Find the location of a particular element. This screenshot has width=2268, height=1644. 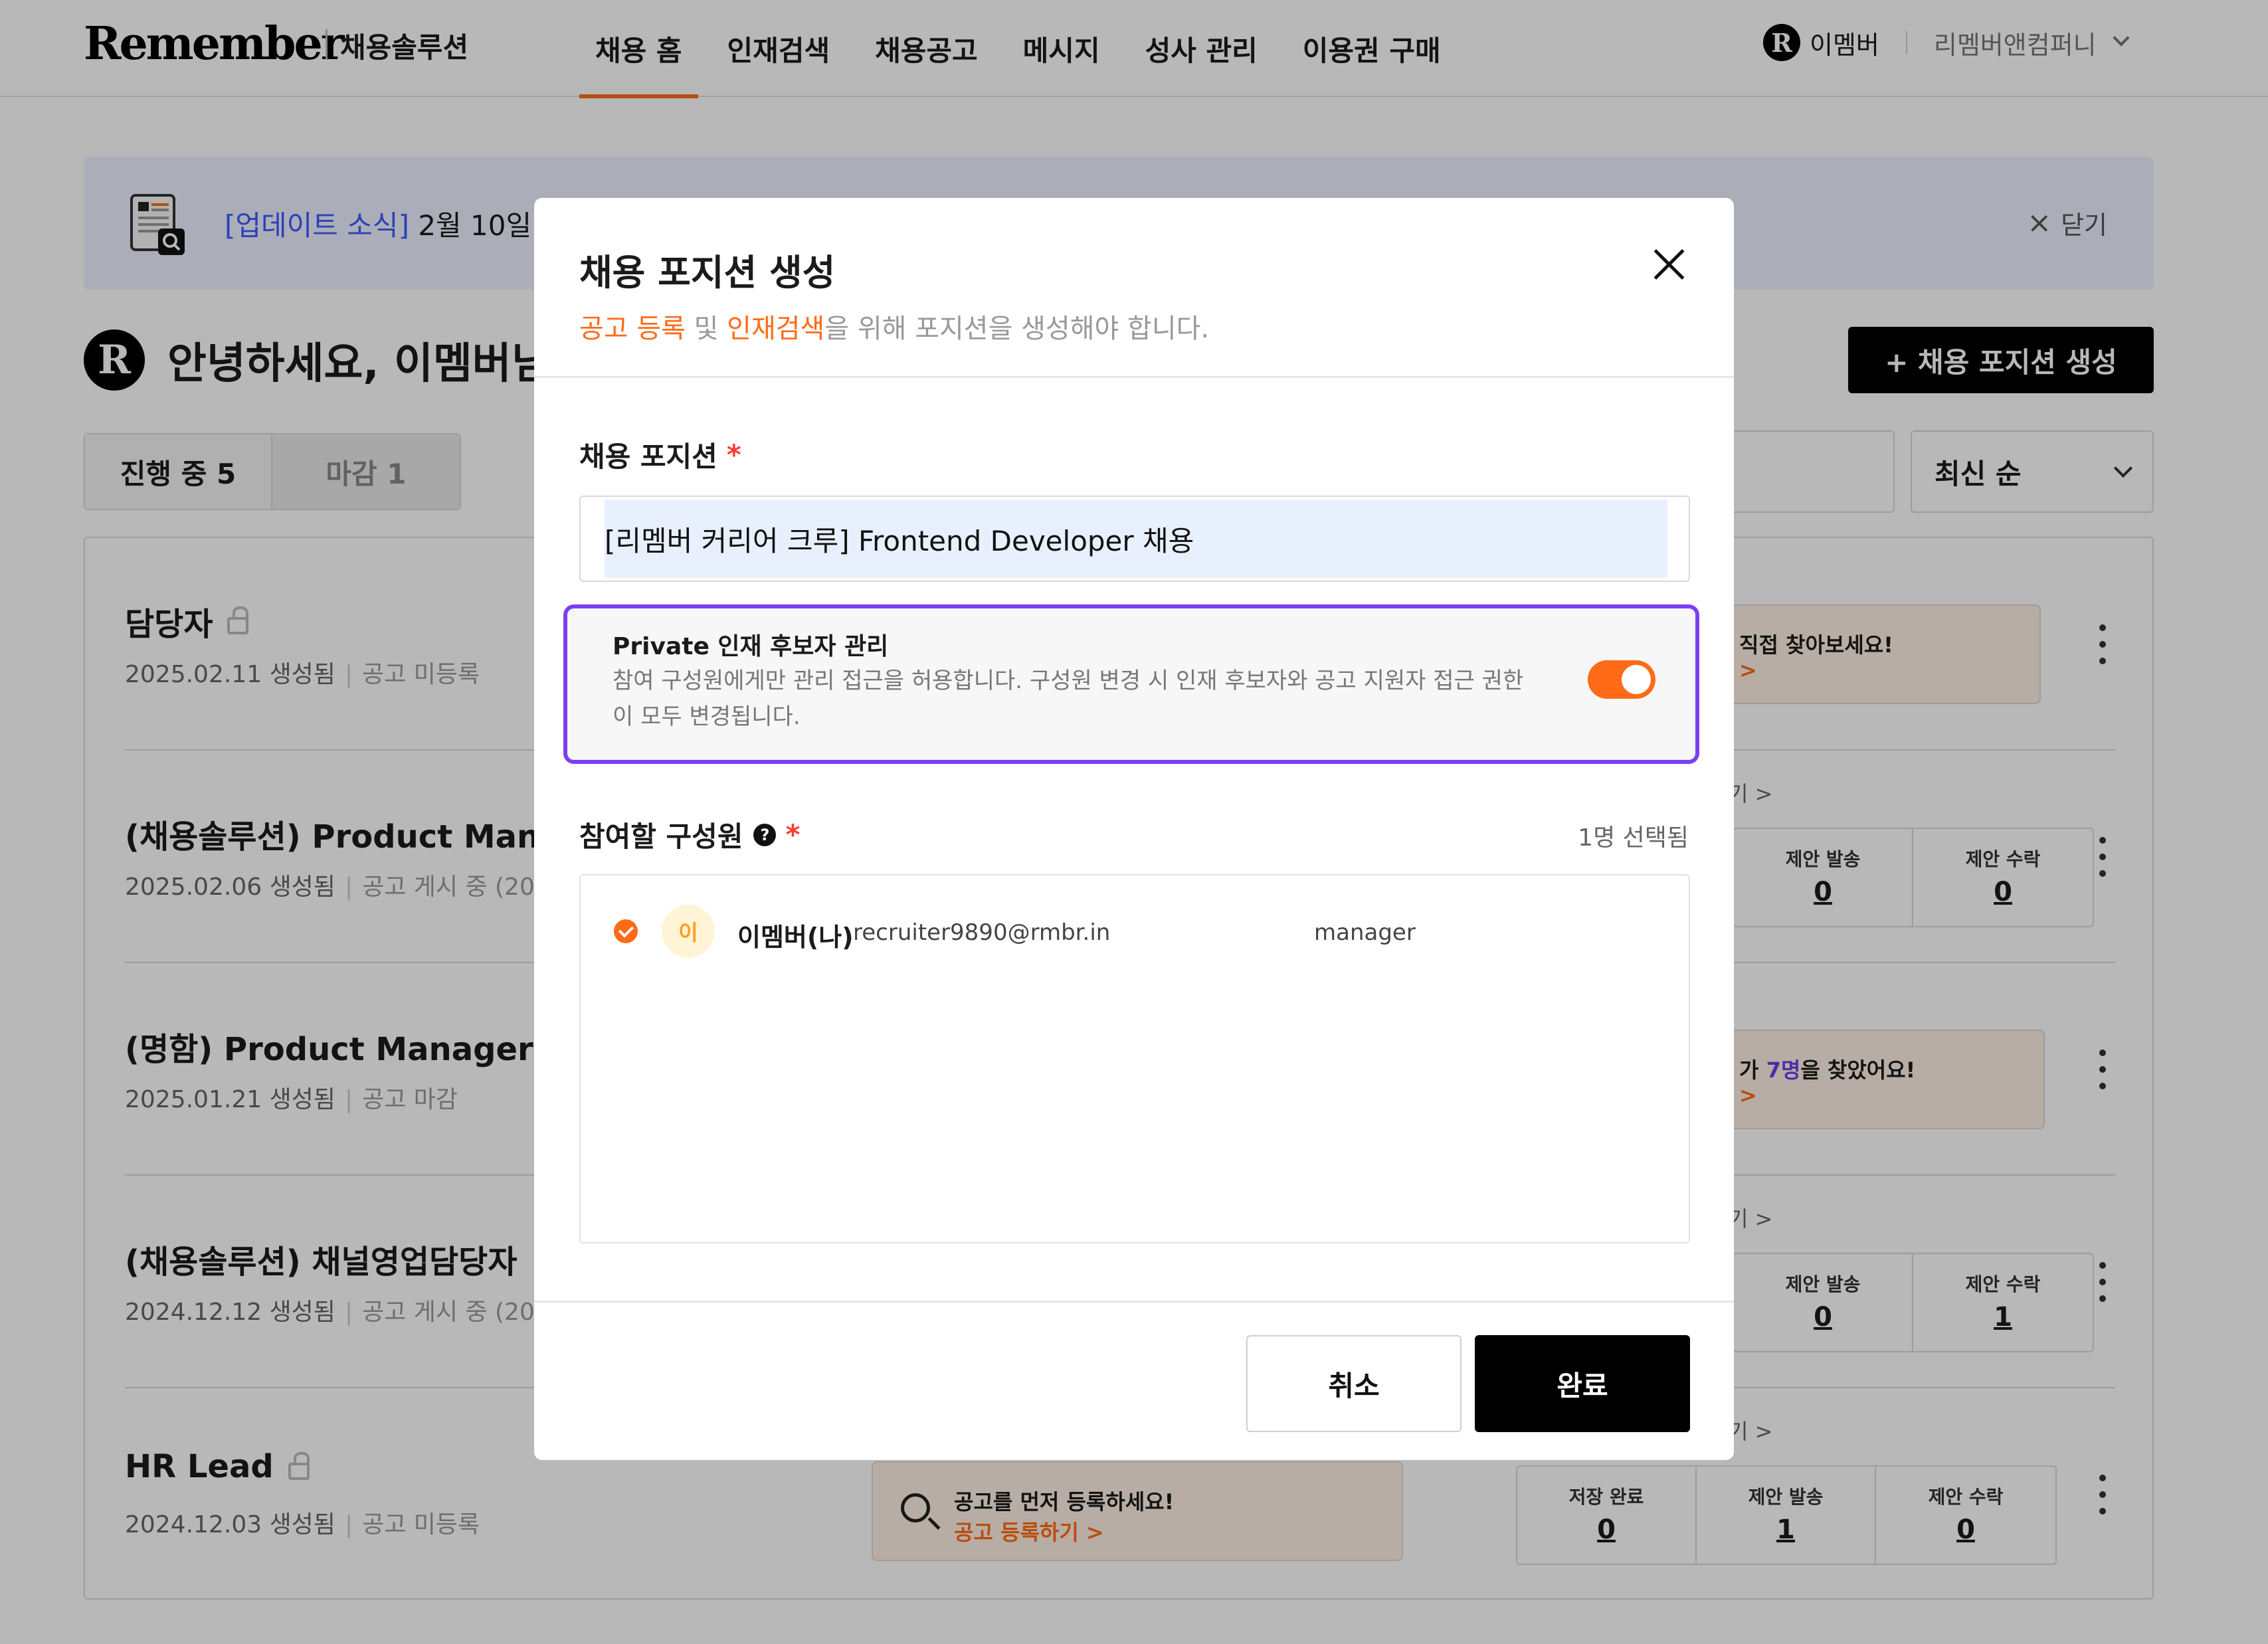

confirm-button: 완료 is located at coordinates (1582, 1383).